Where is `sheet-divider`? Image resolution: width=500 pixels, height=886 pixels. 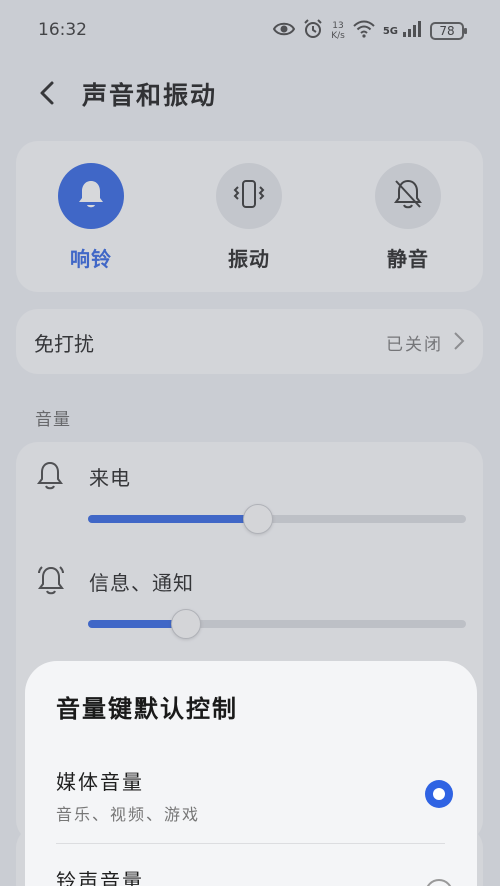
sheet-divider is located at coordinates (250, 843).